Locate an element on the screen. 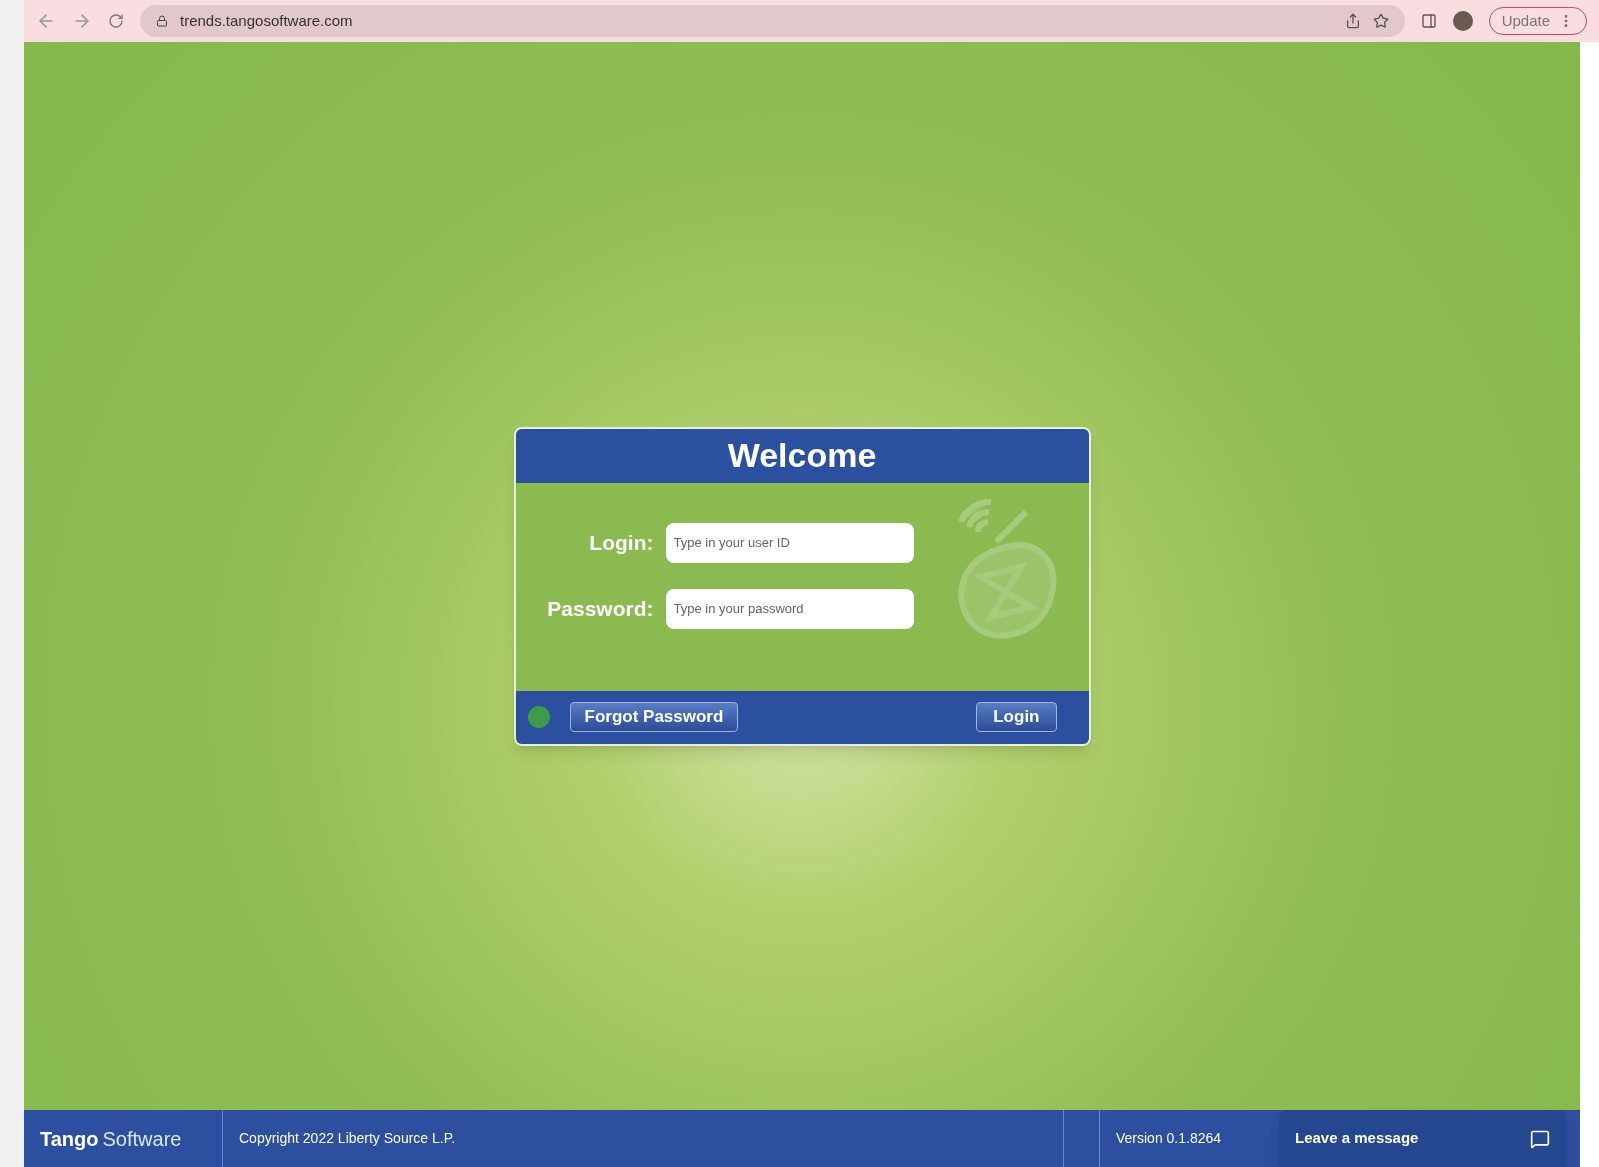 This screenshot has height=1167, width=1599. chat-icon is located at coordinates (1540, 1138).